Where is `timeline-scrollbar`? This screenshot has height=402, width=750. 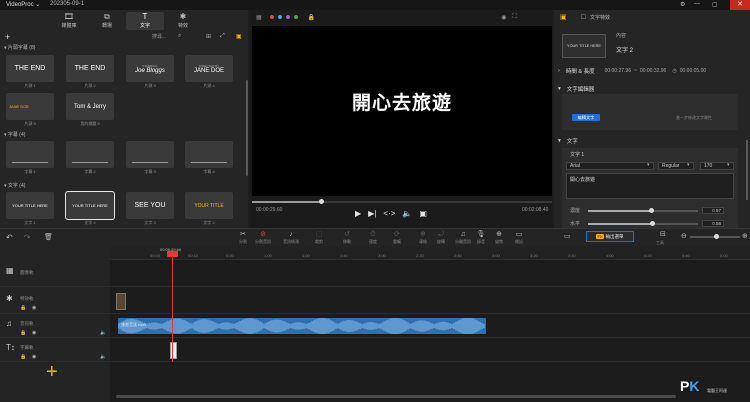 timeline-scrollbar is located at coordinates (430, 396).